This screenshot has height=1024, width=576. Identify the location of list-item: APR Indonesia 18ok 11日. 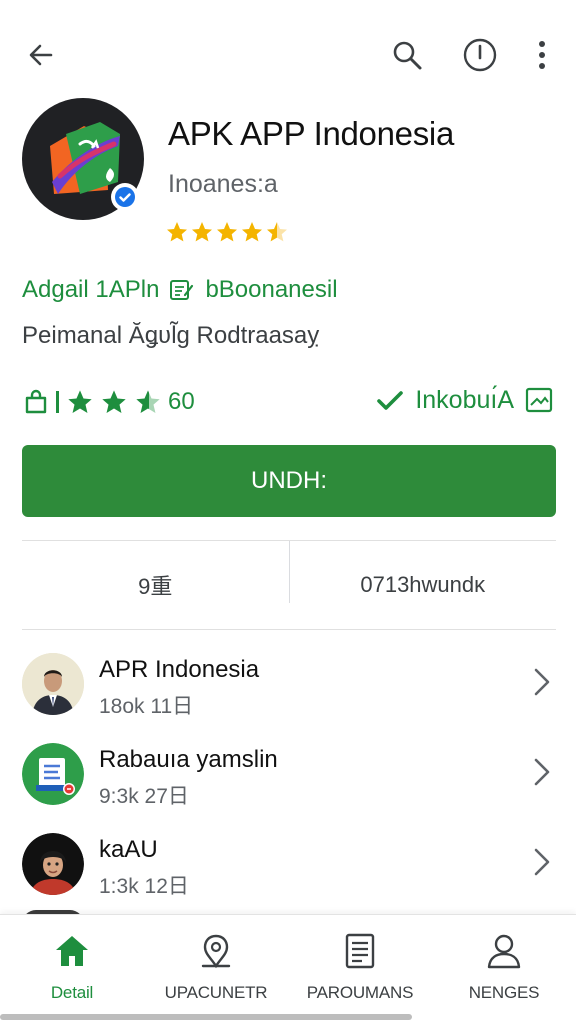
(288, 685).